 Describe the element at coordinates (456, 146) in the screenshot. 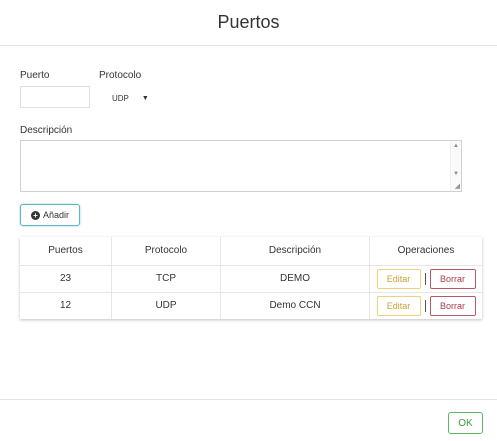

I see `arrow-up-icon: ▲` at that location.